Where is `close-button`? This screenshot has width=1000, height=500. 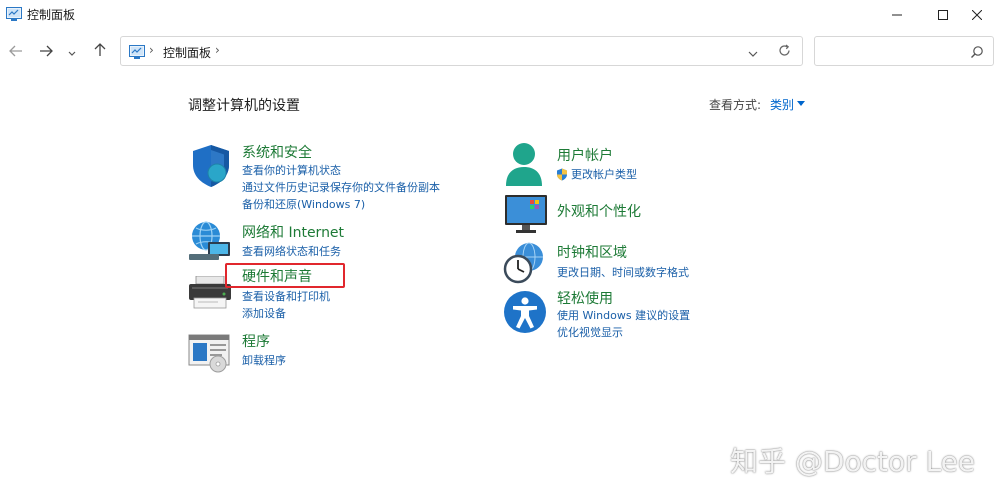
close-button is located at coordinates (977, 14).